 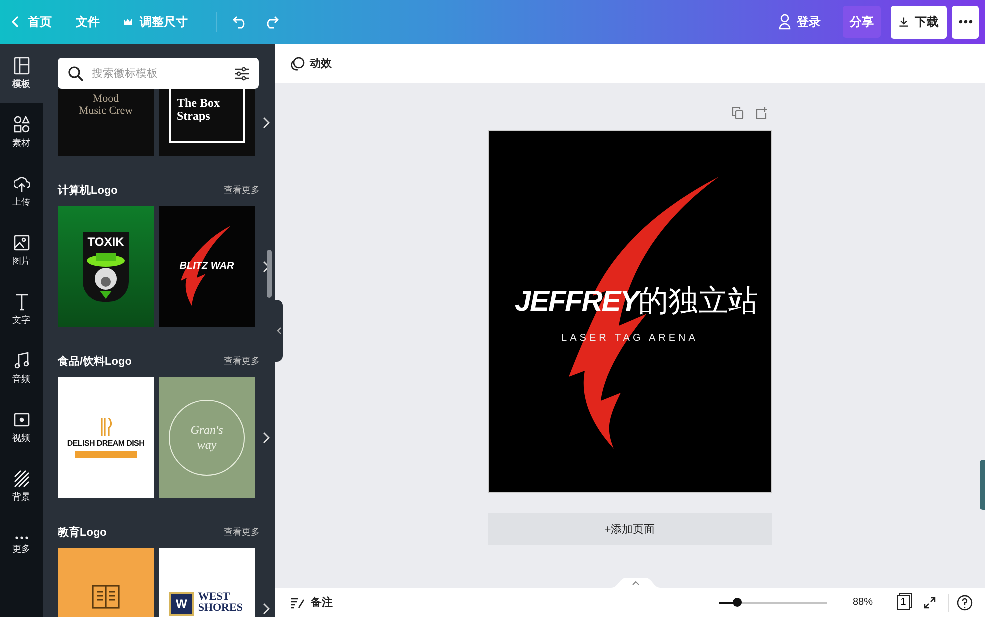 What do you see at coordinates (106, 122) in the screenshot?
I see `template-thumbnail: Mood Music Crew` at bounding box center [106, 122].